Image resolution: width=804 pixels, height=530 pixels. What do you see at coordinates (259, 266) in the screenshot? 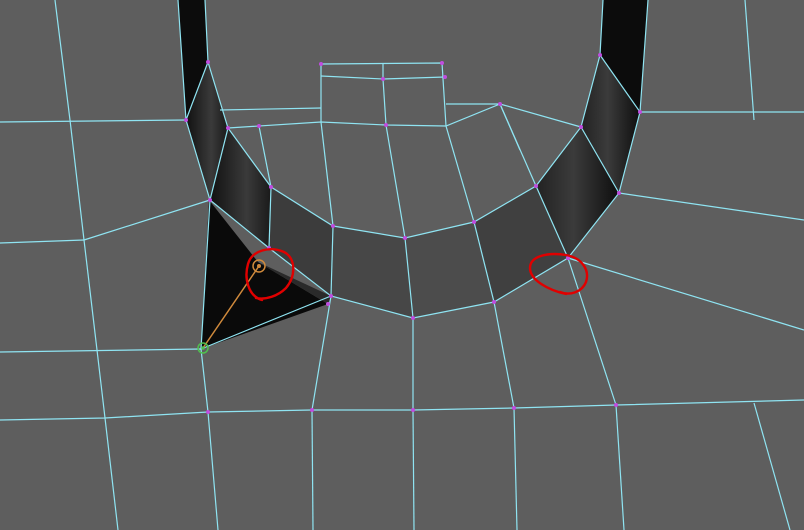
I see `target-weld-handle-dot` at bounding box center [259, 266].